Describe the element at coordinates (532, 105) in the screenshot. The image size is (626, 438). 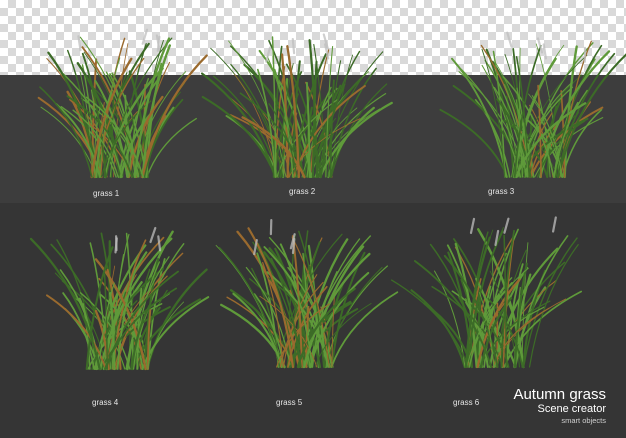
I see `grass-3-image` at that location.